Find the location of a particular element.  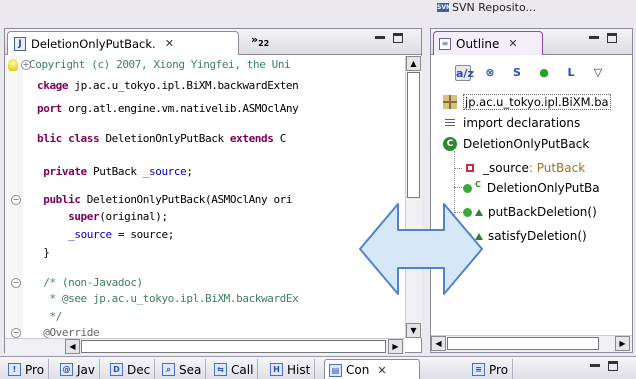

code-line: @Override is located at coordinates (221, 331).